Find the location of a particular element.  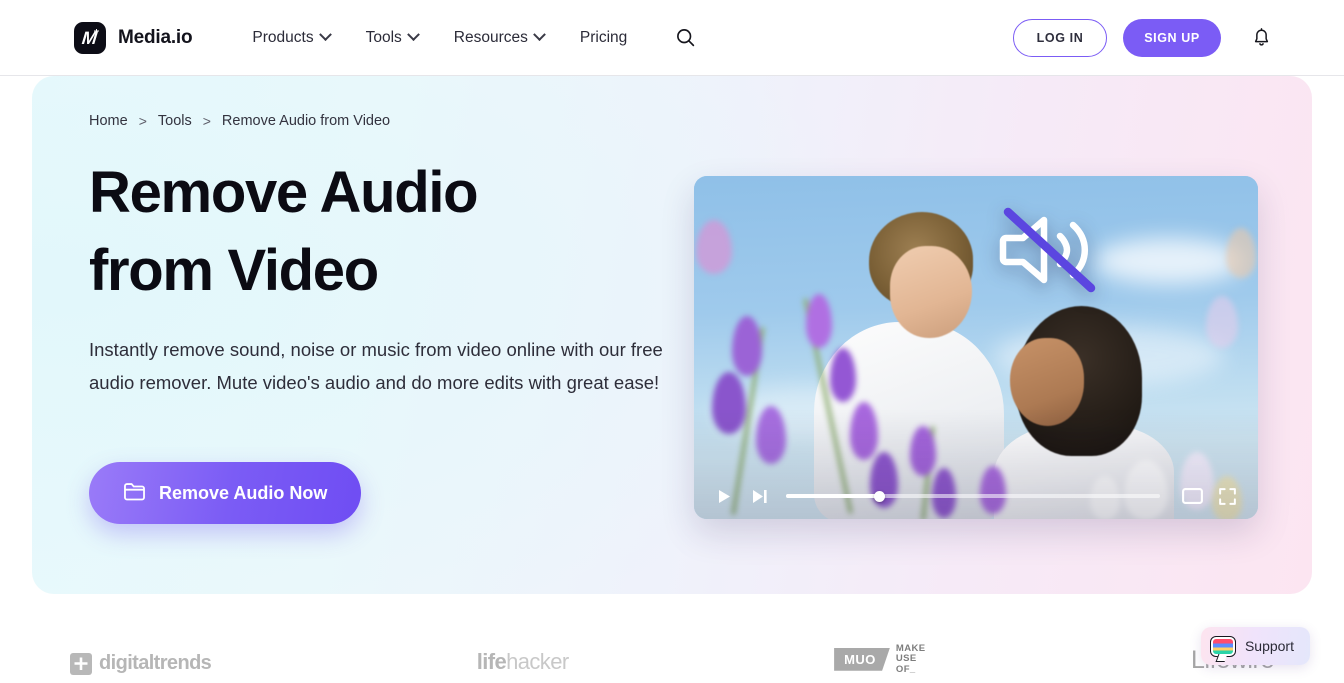

logo-makeuseof-line-3: OF_ is located at coordinates (905, 669).